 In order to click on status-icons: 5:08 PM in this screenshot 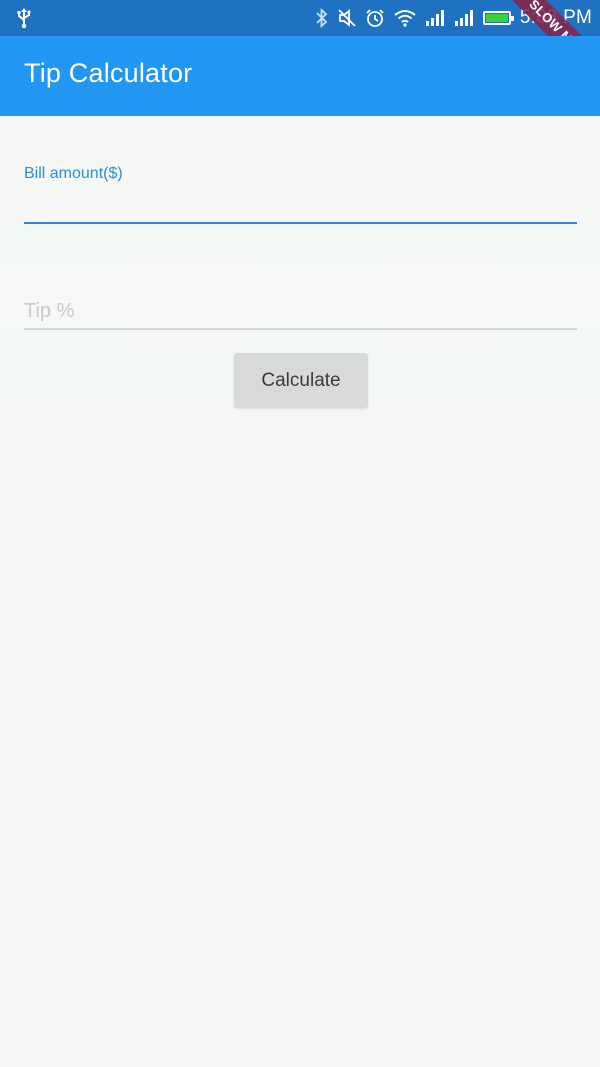, I will do `click(453, 18)`.